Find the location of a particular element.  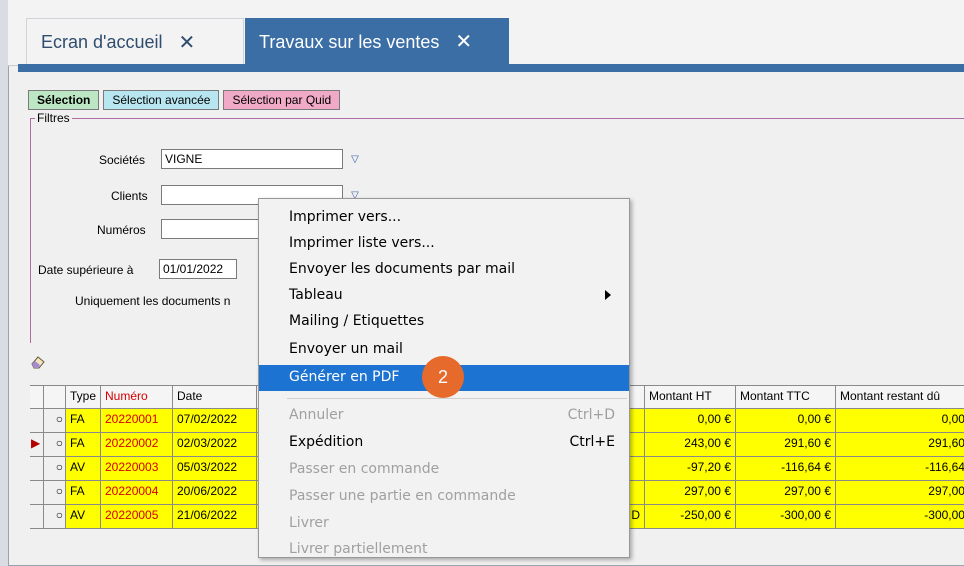

cell-montant-ht: -250,00 € is located at coordinates (690, 517).